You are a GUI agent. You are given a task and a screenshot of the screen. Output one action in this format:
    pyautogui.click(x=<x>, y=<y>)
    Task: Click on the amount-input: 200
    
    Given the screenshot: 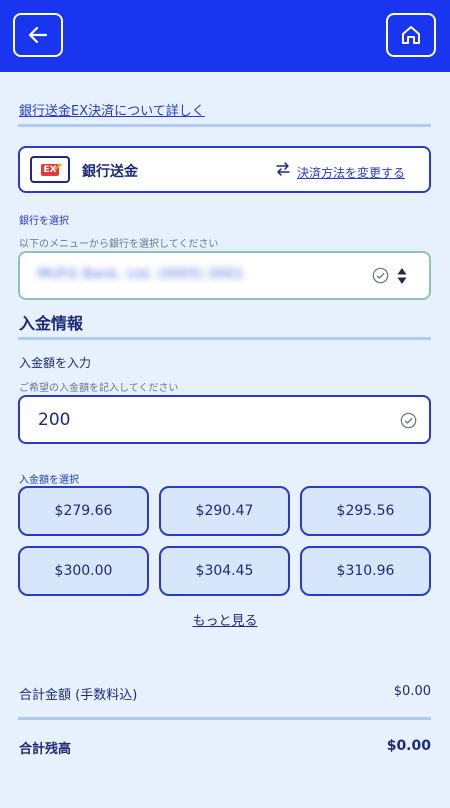 What is the action you would take?
    pyautogui.click(x=224, y=419)
    